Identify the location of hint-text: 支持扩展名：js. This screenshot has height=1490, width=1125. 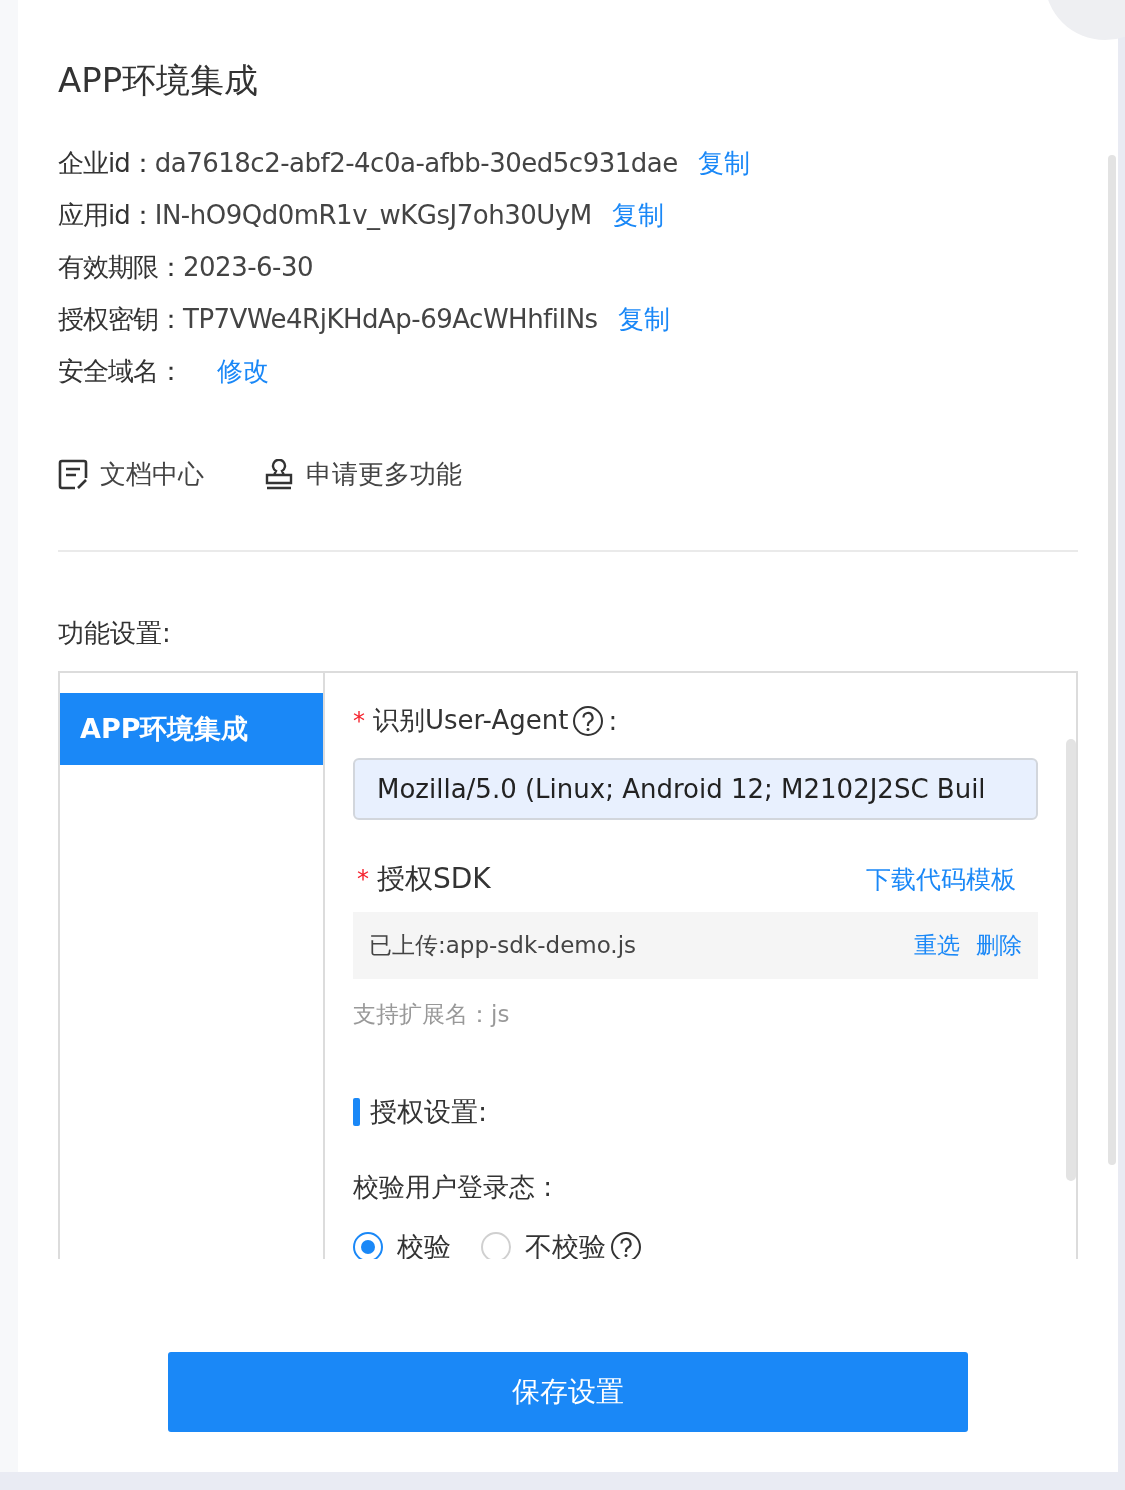
(432, 1014).